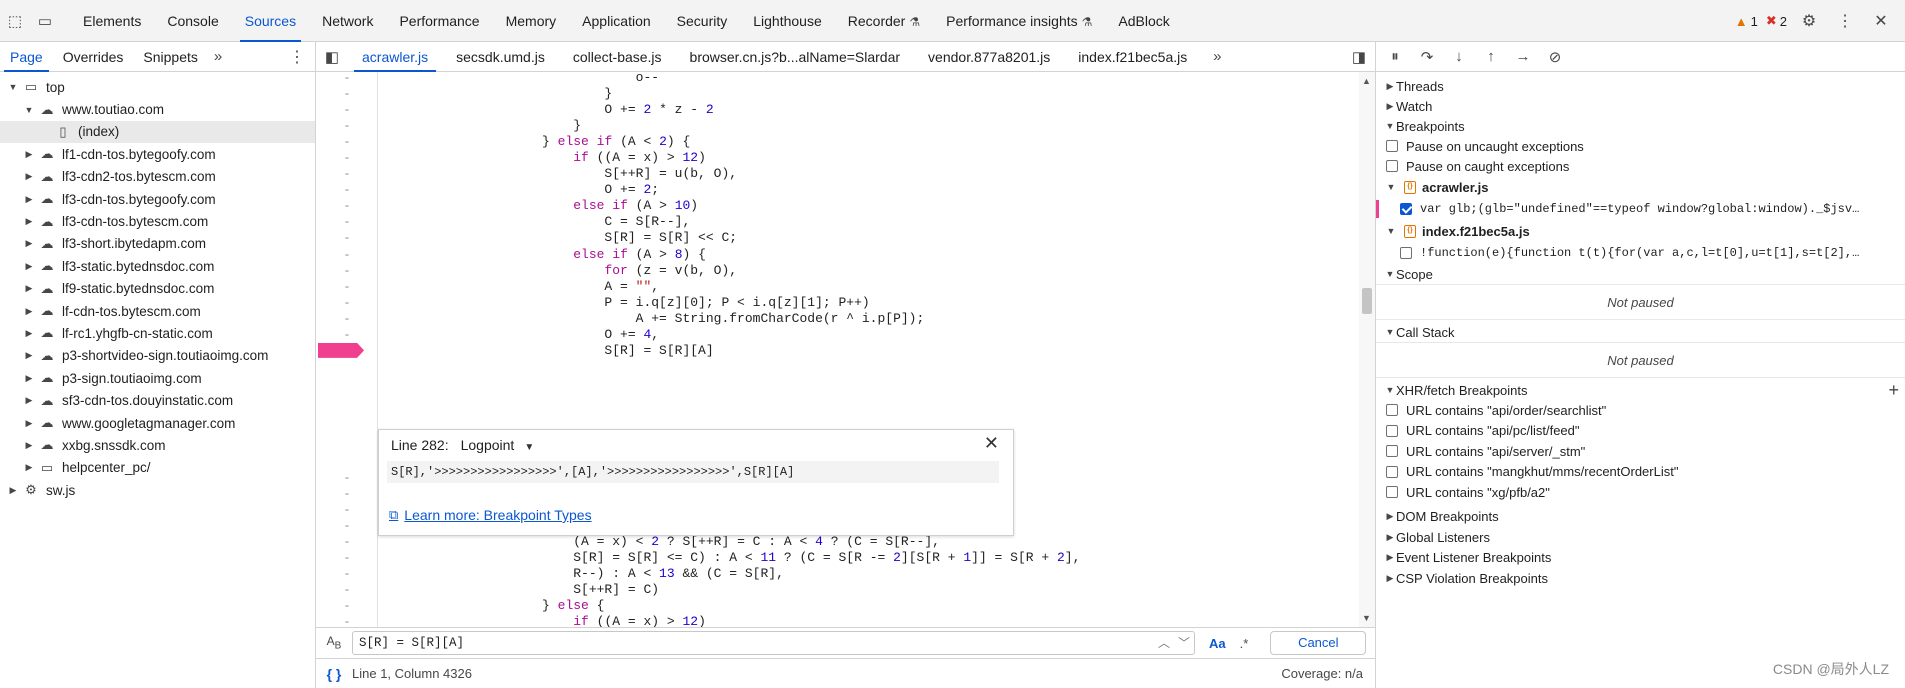  Describe the element at coordinates (1244, 643) in the screenshot. I see `regex-button: .*` at that location.